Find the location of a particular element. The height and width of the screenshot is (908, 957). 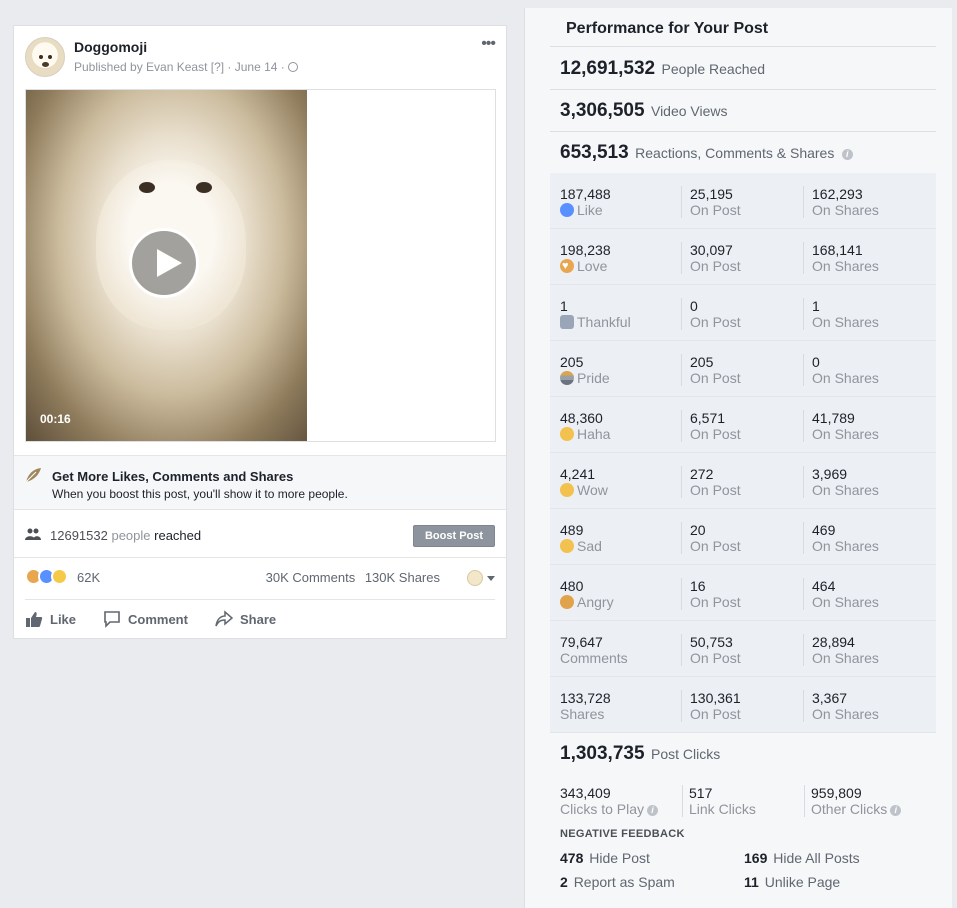

breakdown-on-shares: 168,141 On Shares is located at coordinates (862, 258).